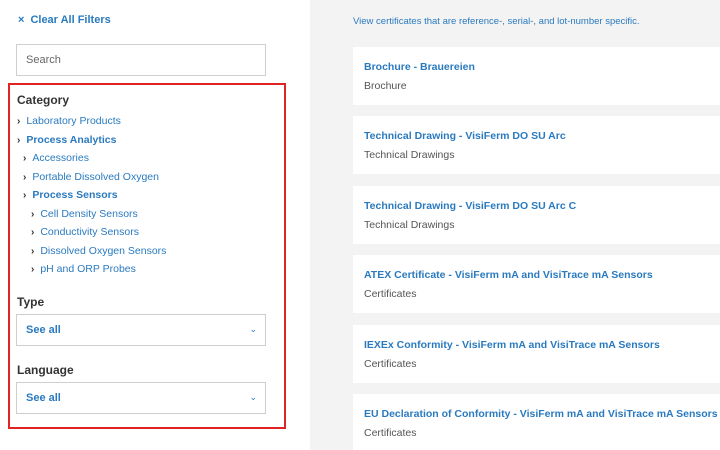 The height and width of the screenshot is (450, 720). What do you see at coordinates (71, 139) in the screenshot?
I see `category-label: Process Analytics` at bounding box center [71, 139].